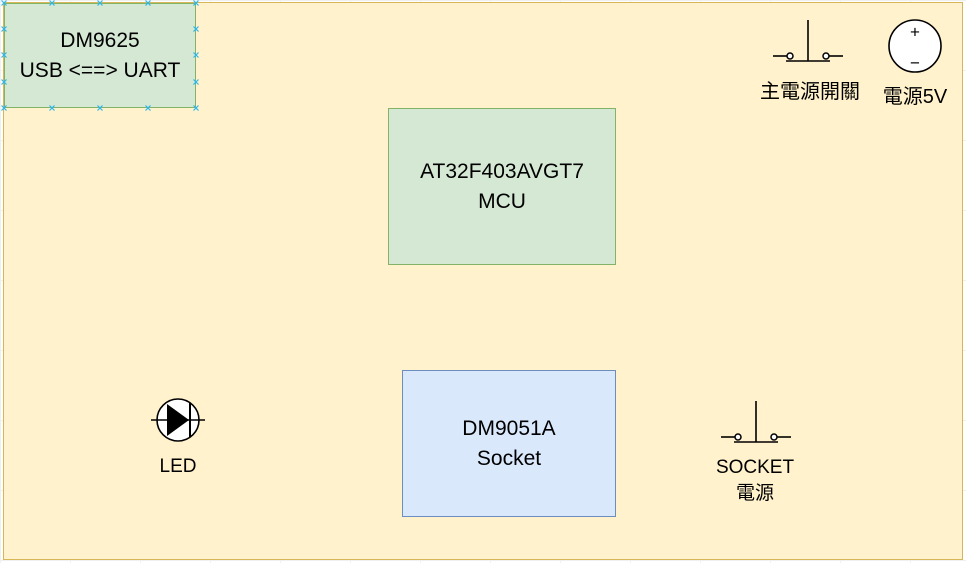 Image resolution: width=966 pixels, height=563 pixels. I want to click on mcu-block-title: AT32F403AVGT7, so click(502, 171).